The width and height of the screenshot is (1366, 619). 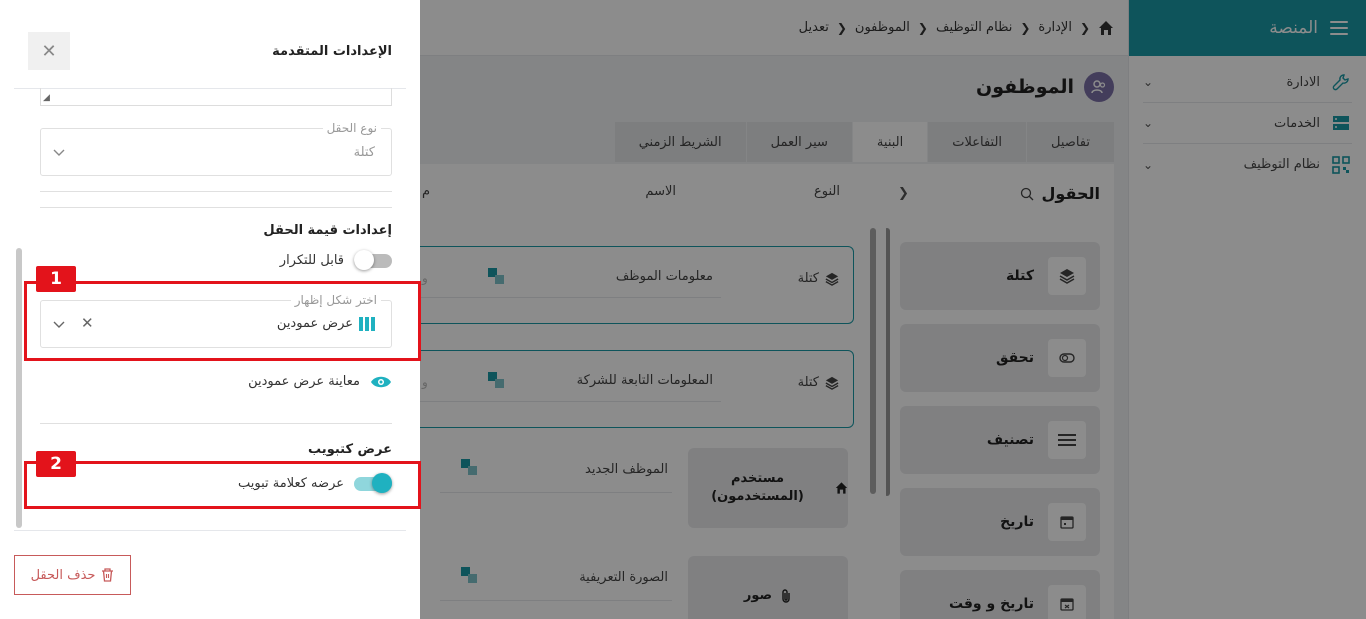 What do you see at coordinates (59, 153) in the screenshot?
I see `chevron-down-icon` at bounding box center [59, 153].